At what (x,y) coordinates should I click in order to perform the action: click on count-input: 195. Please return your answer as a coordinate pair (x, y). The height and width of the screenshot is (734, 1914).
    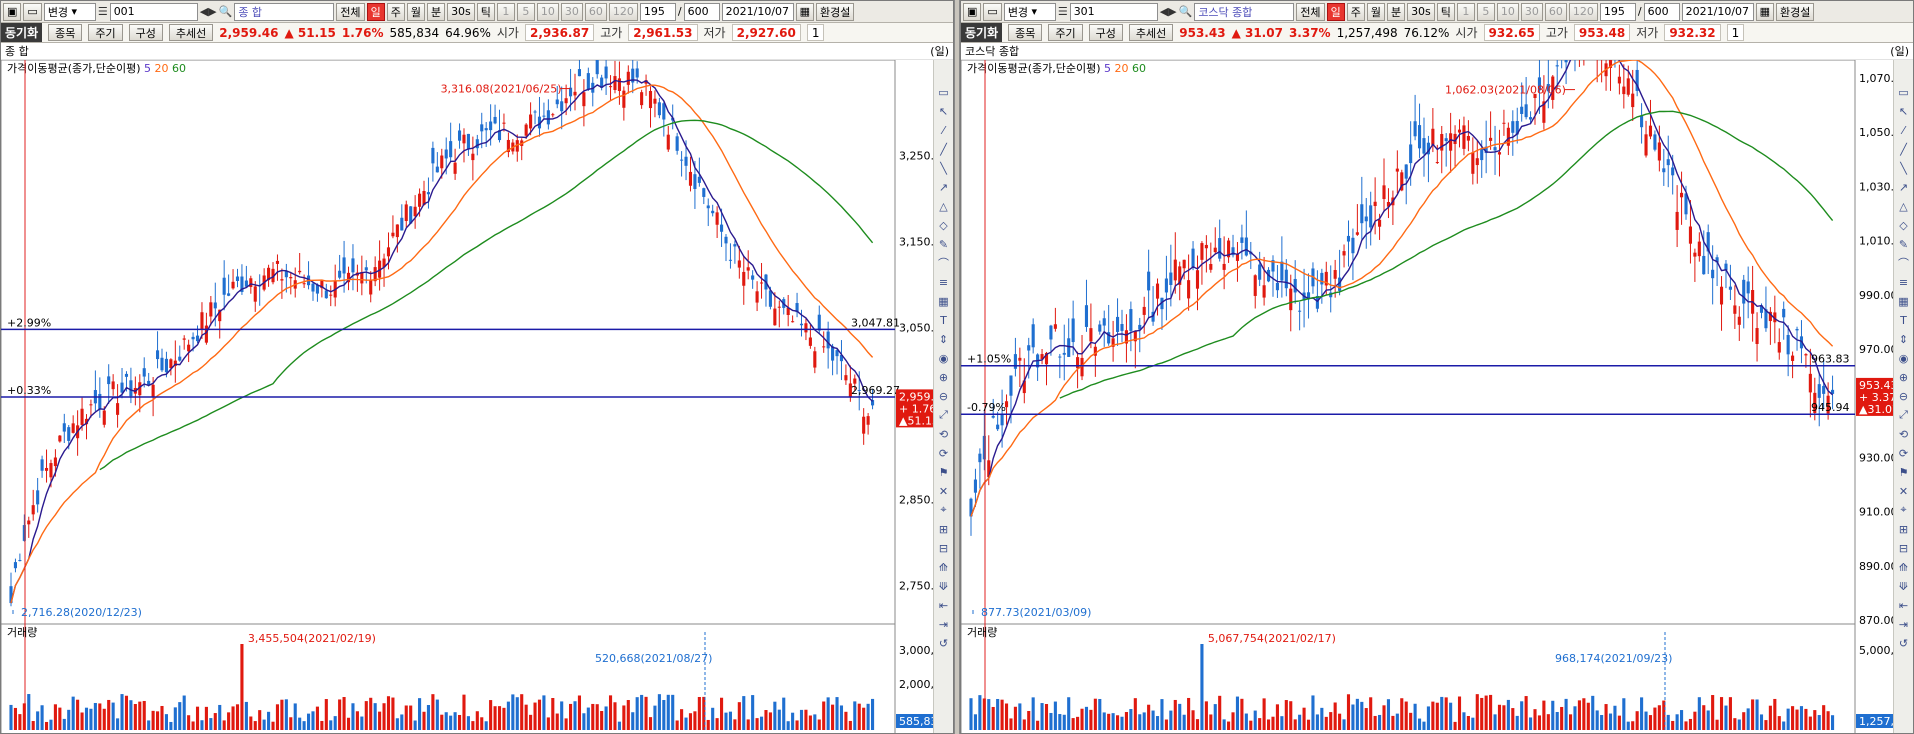
    Looking at the image, I should click on (1617, 11).